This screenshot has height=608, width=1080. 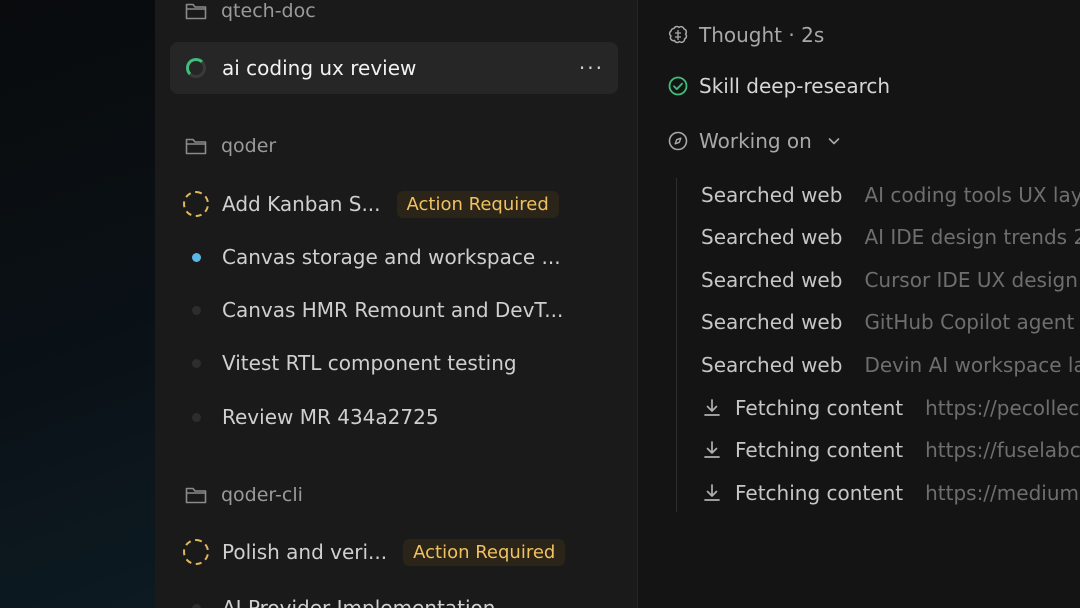 I want to click on task-item-ai-provider: AI Provider Implementation, so click(x=394, y=595).